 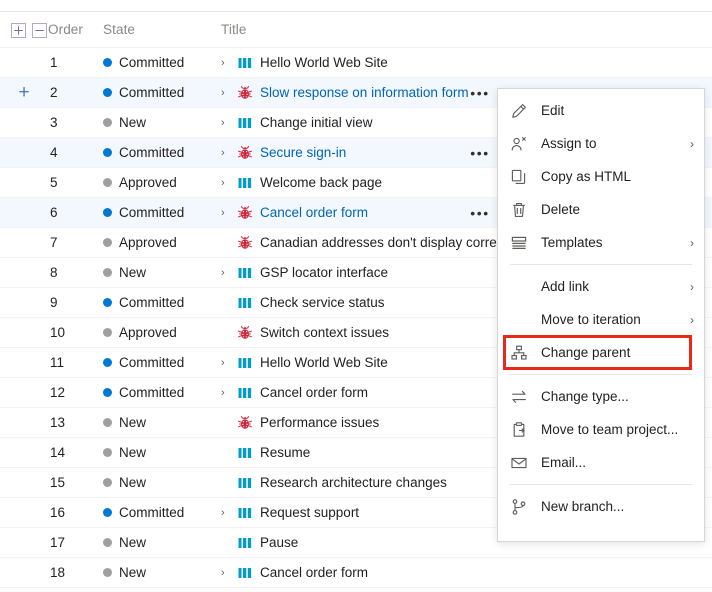 I want to click on work-item-title: Research architecture changes, so click(x=353, y=482).